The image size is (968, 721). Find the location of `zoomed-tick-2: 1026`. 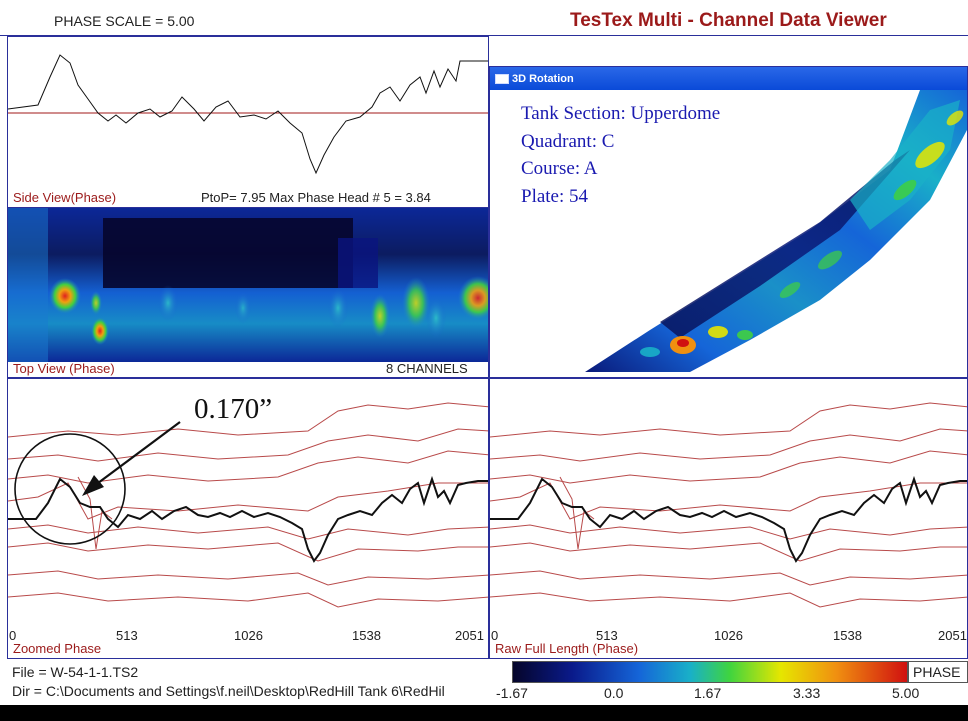

zoomed-tick-2: 1026 is located at coordinates (248, 635).